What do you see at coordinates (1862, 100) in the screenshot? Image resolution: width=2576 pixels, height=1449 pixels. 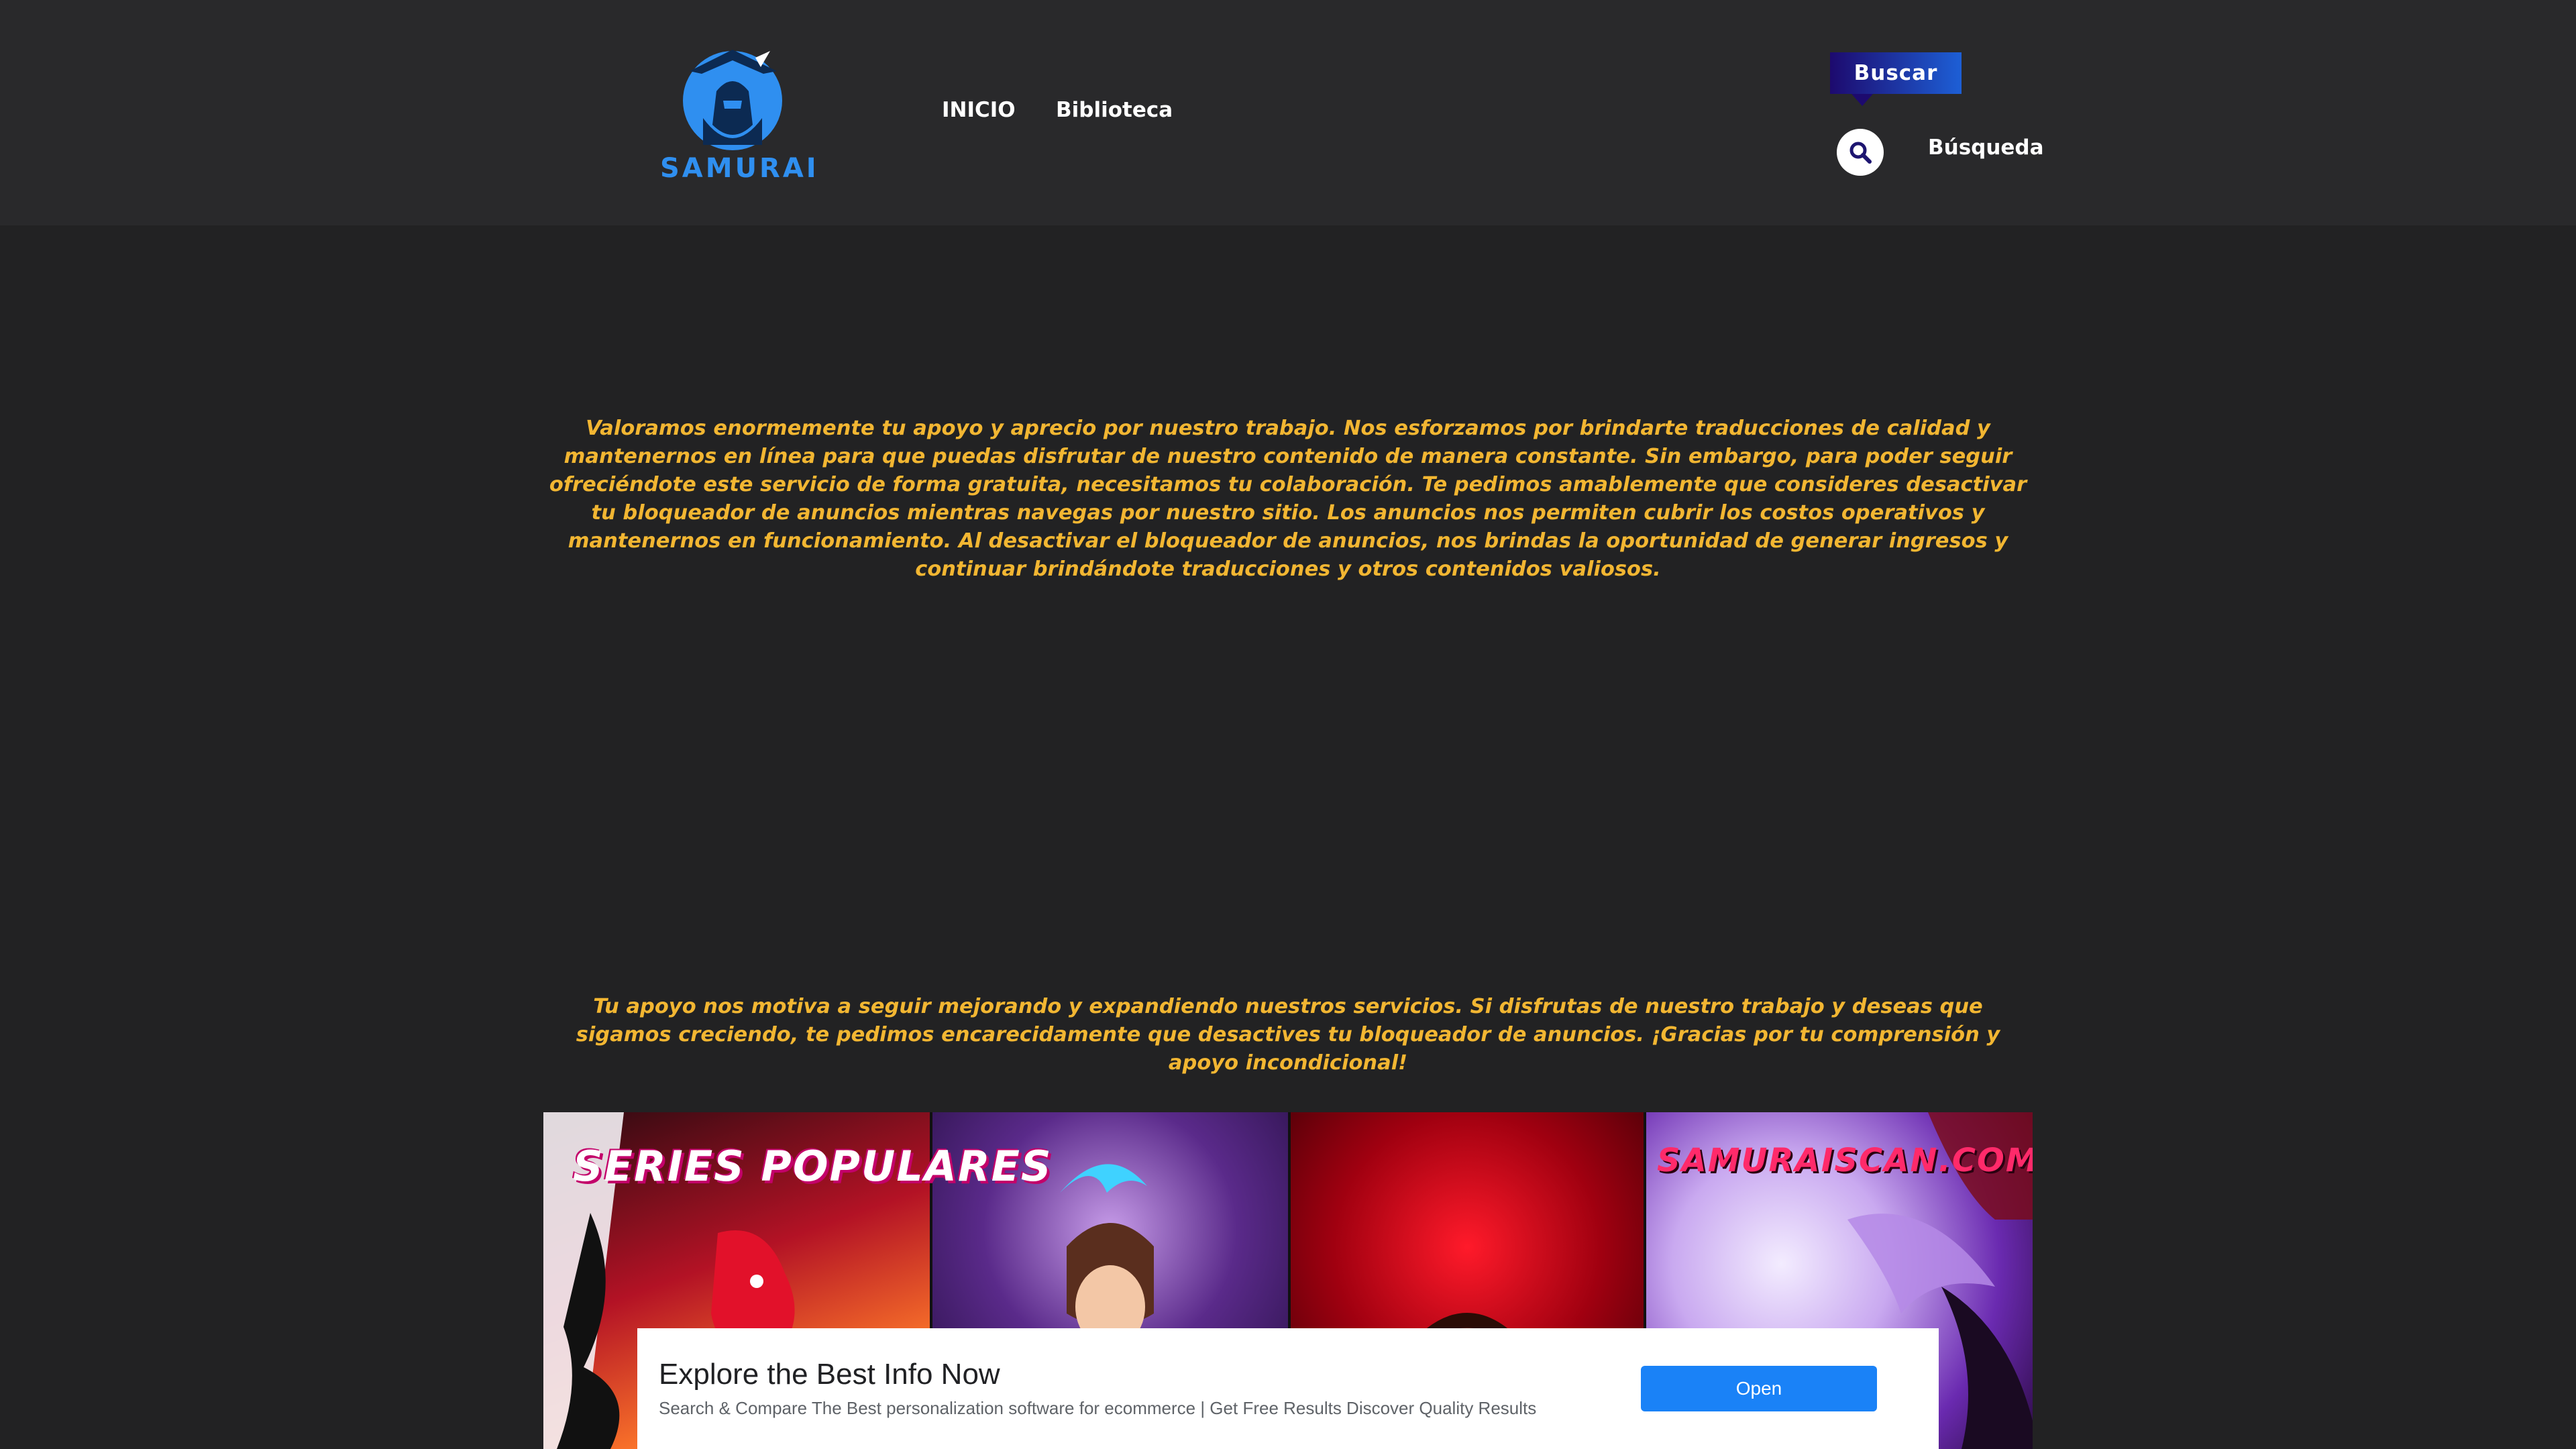 I see `tooltip-arrow` at bounding box center [1862, 100].